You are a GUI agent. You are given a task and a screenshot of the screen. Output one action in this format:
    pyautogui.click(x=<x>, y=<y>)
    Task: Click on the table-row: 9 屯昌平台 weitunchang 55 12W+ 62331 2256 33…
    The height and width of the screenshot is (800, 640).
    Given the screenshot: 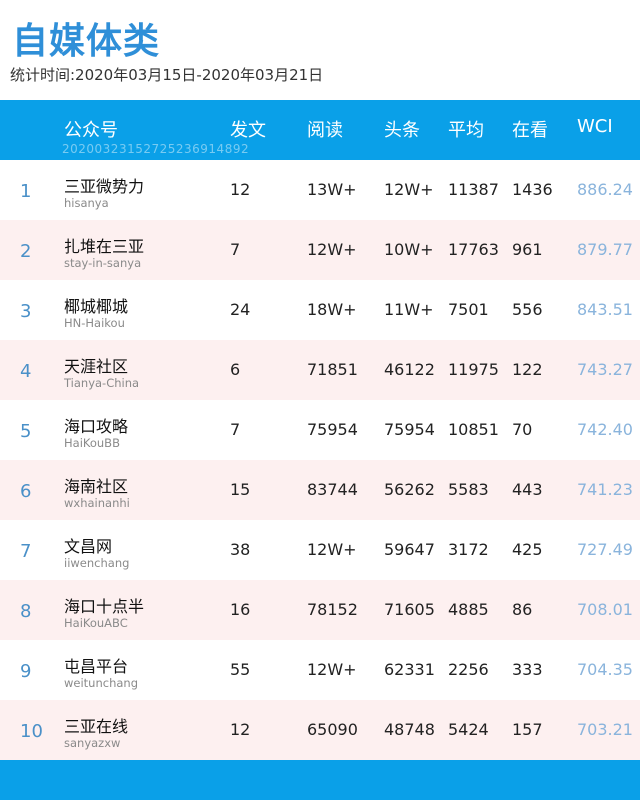 What is the action you would take?
    pyautogui.click(x=320, y=670)
    